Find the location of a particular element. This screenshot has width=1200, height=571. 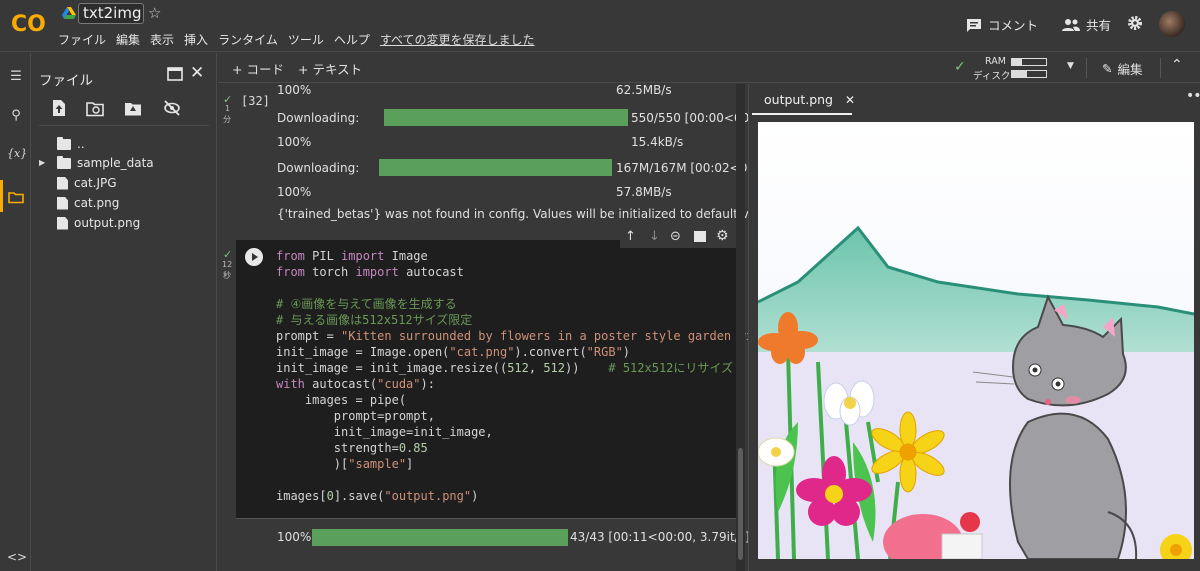

star-icon: ☆ is located at coordinates (154, 13).